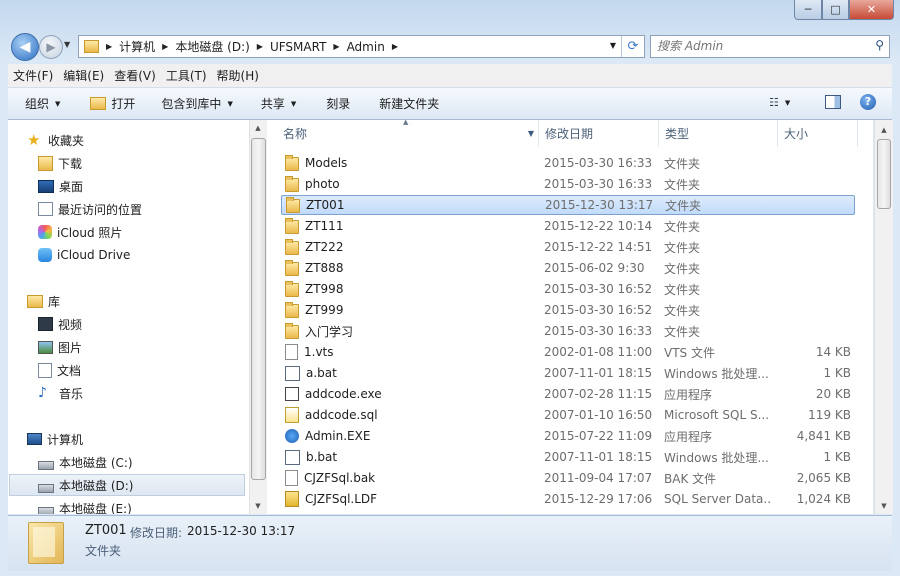  I want to click on search-icon: ⚲, so click(879, 45).